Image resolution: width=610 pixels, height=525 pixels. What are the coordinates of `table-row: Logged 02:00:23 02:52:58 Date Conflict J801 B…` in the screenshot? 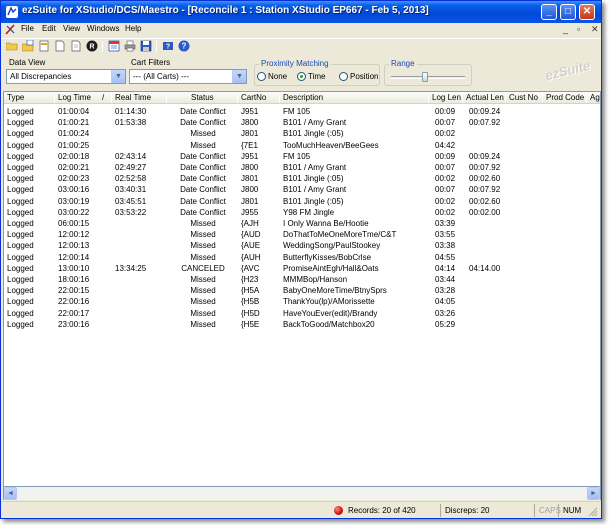 It's located at (302, 178).